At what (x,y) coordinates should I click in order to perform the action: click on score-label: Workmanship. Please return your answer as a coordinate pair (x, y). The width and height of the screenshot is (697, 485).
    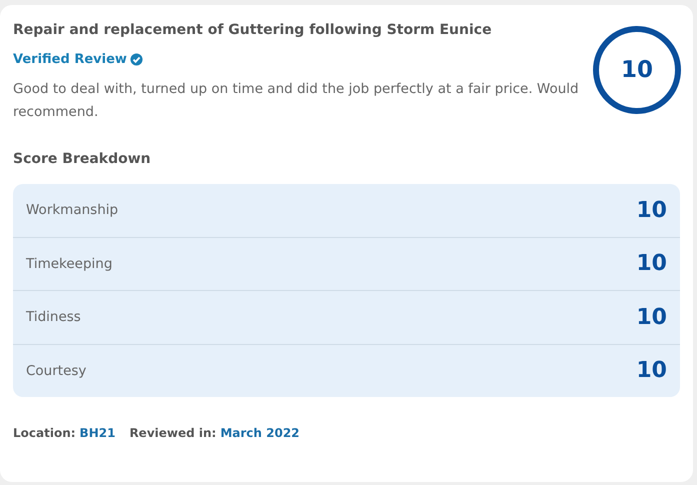
    Looking at the image, I should click on (72, 210).